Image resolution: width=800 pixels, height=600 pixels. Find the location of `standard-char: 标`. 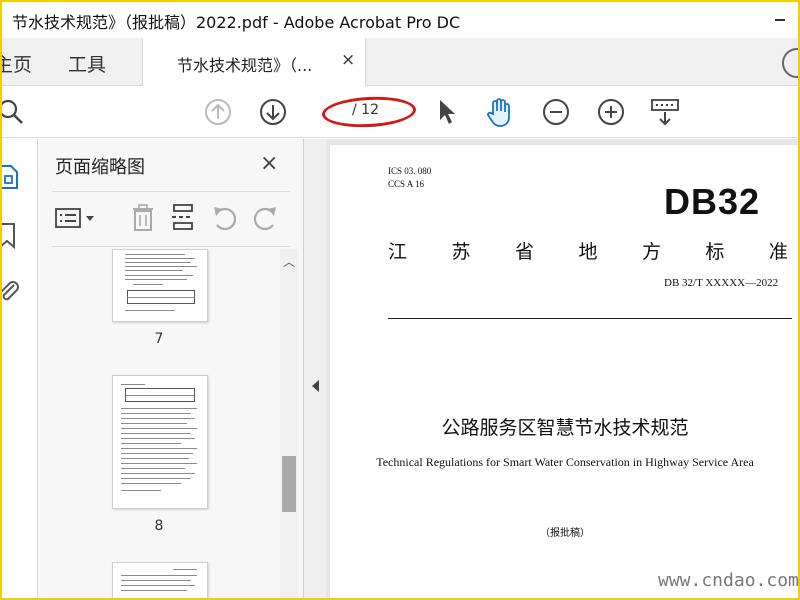

standard-char: 标 is located at coordinates (715, 252).